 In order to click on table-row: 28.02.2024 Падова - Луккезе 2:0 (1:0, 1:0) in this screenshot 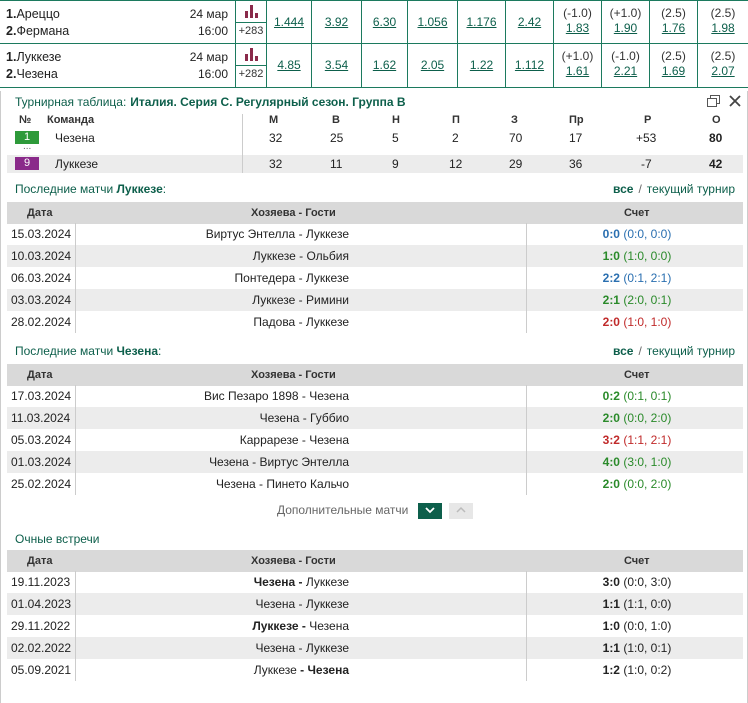, I will do `click(375, 322)`.